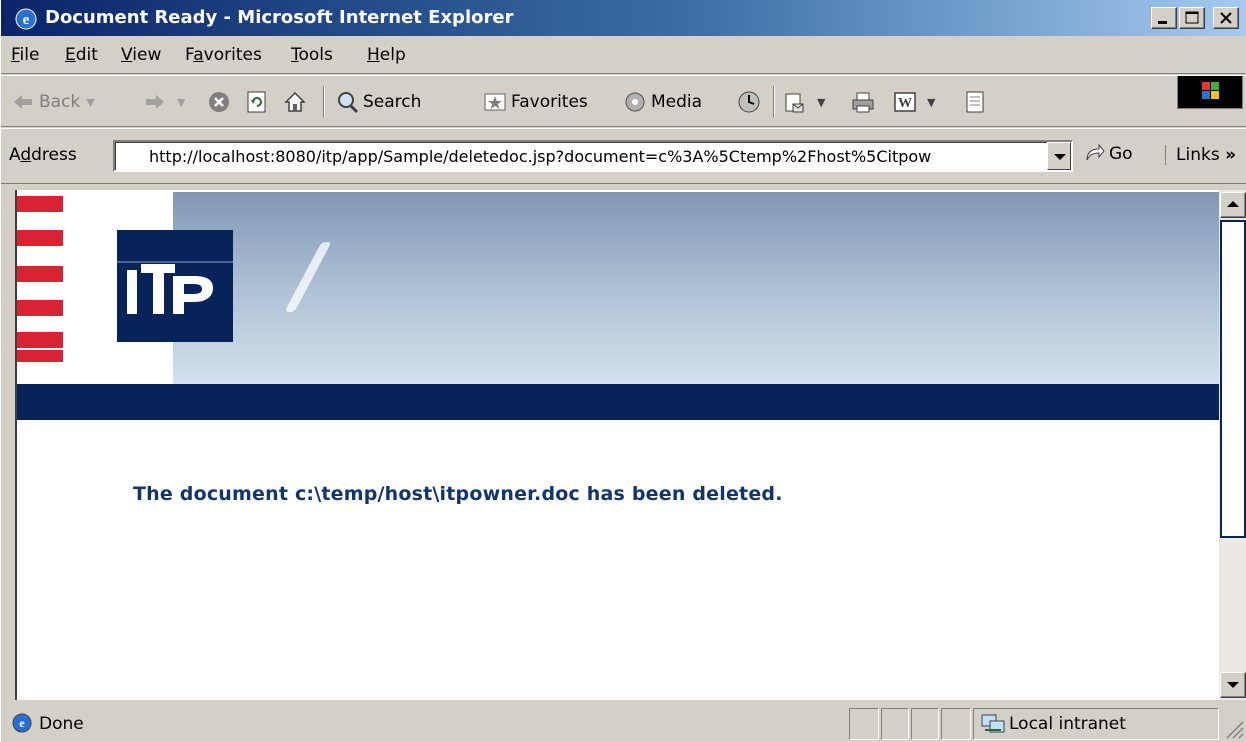 The image size is (1246, 742). What do you see at coordinates (155, 102) in the screenshot?
I see `forward-arrow-icon` at bounding box center [155, 102].